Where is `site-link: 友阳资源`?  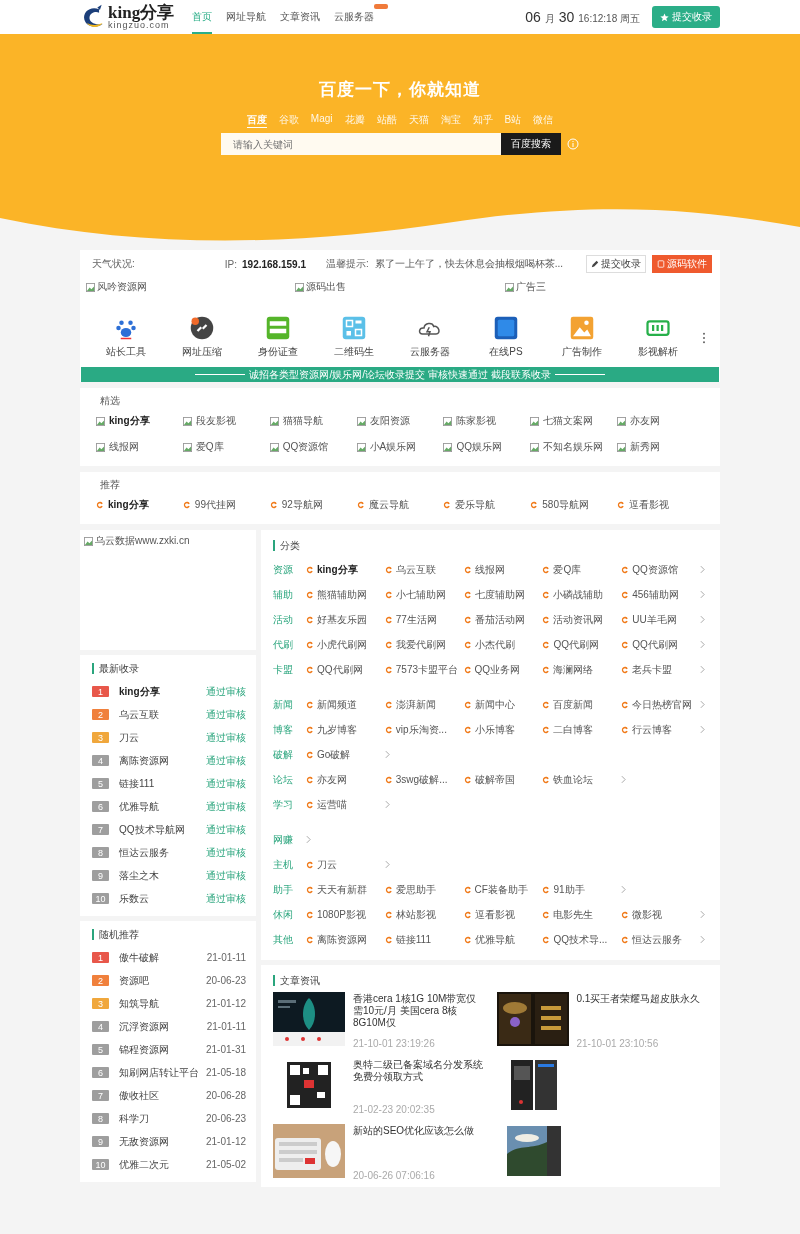
site-link: 友阳资源 is located at coordinates (389, 421).